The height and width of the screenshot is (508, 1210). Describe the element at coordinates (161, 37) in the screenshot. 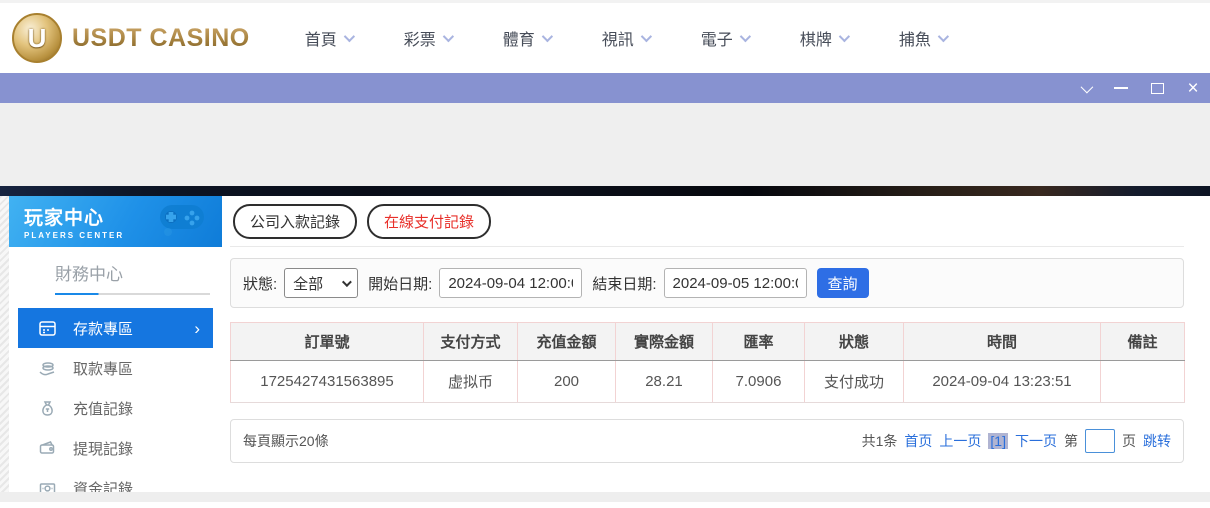

I see `logo-text: USDT CASINO` at that location.